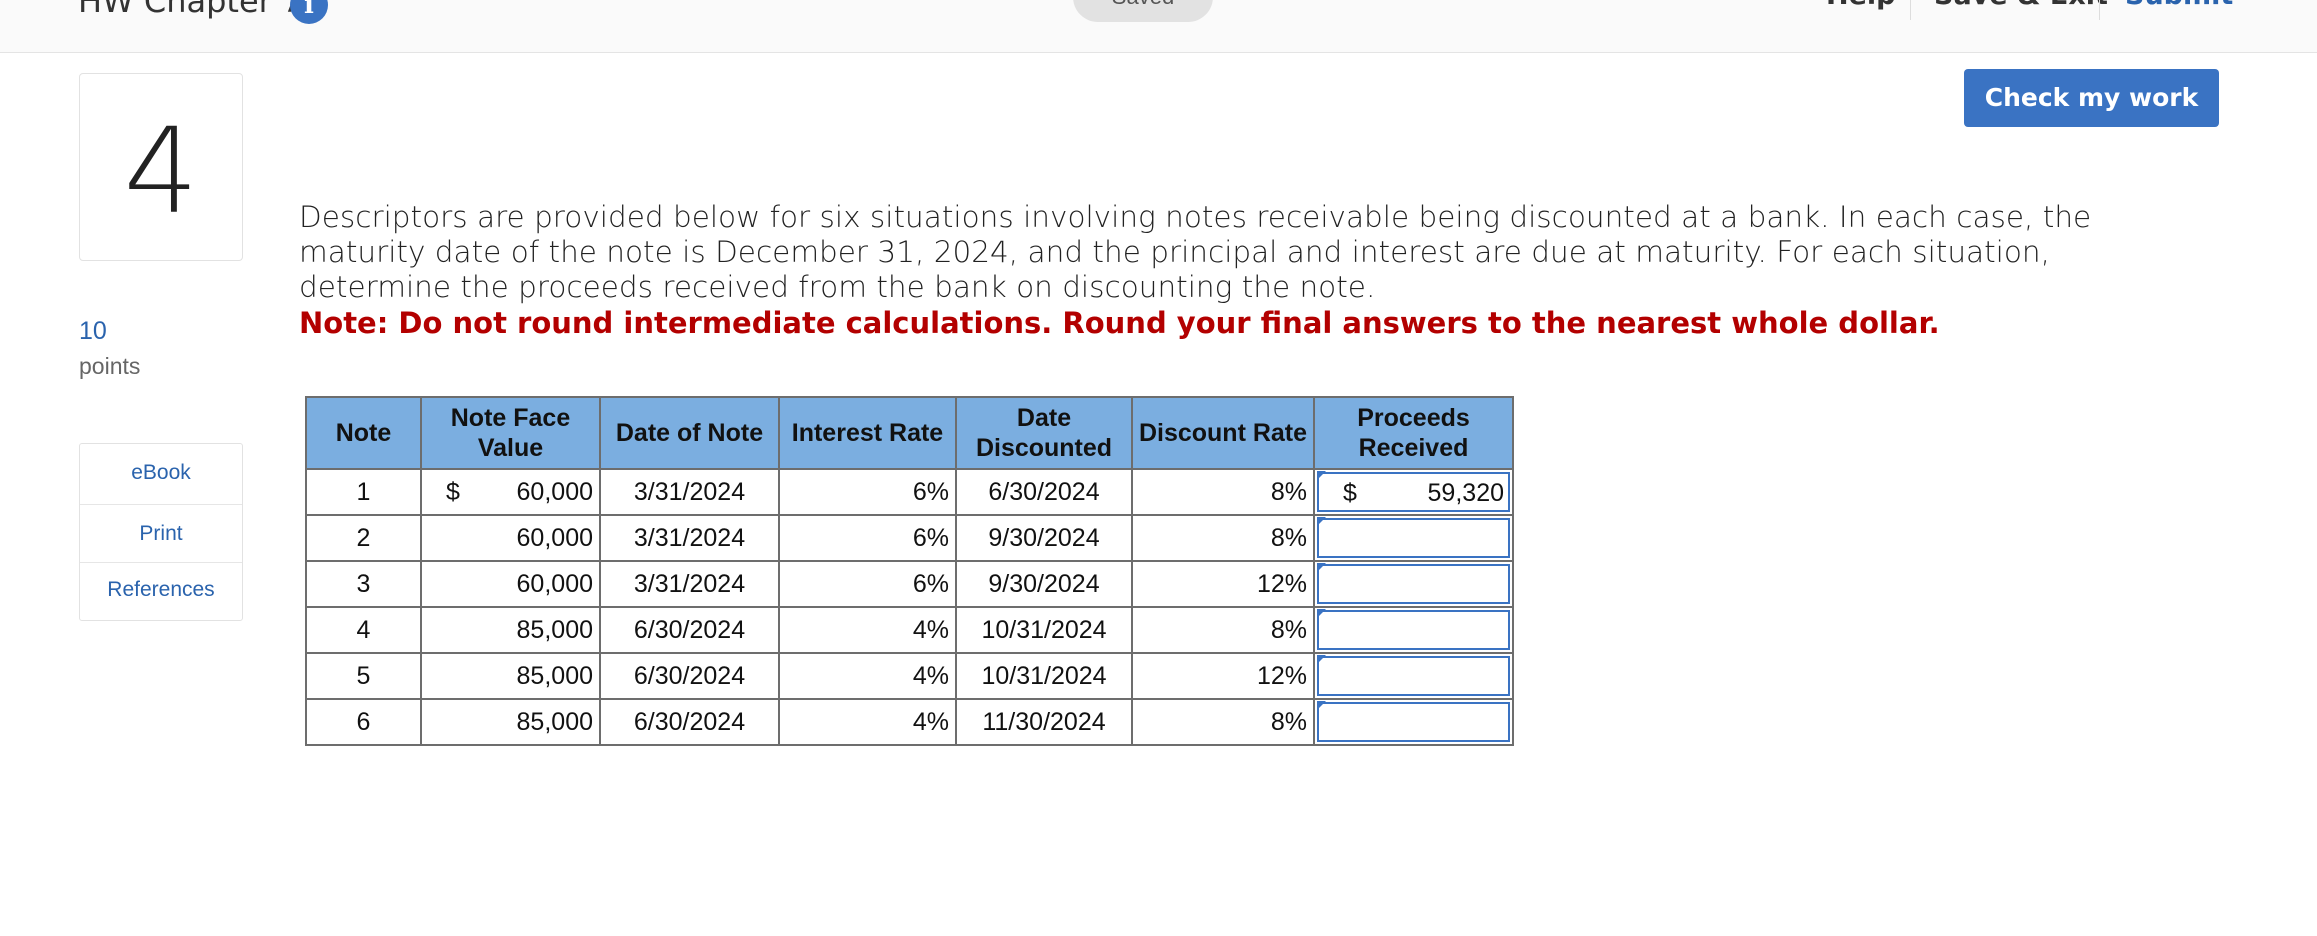  Describe the element at coordinates (2021, 5) in the screenshot. I see `save-exit-link: Save & Exit` at that location.